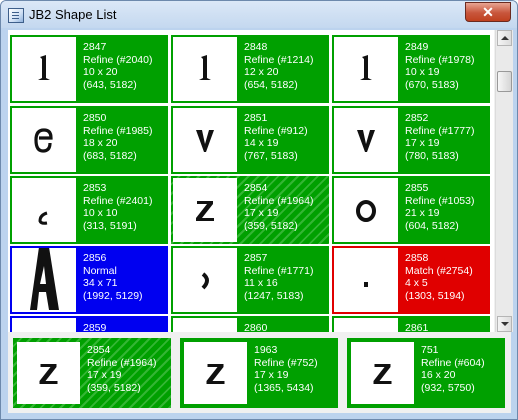 This screenshot has width=518, height=420. Describe the element at coordinates (100, 270) in the screenshot. I see `shape-status: Normal` at that location.